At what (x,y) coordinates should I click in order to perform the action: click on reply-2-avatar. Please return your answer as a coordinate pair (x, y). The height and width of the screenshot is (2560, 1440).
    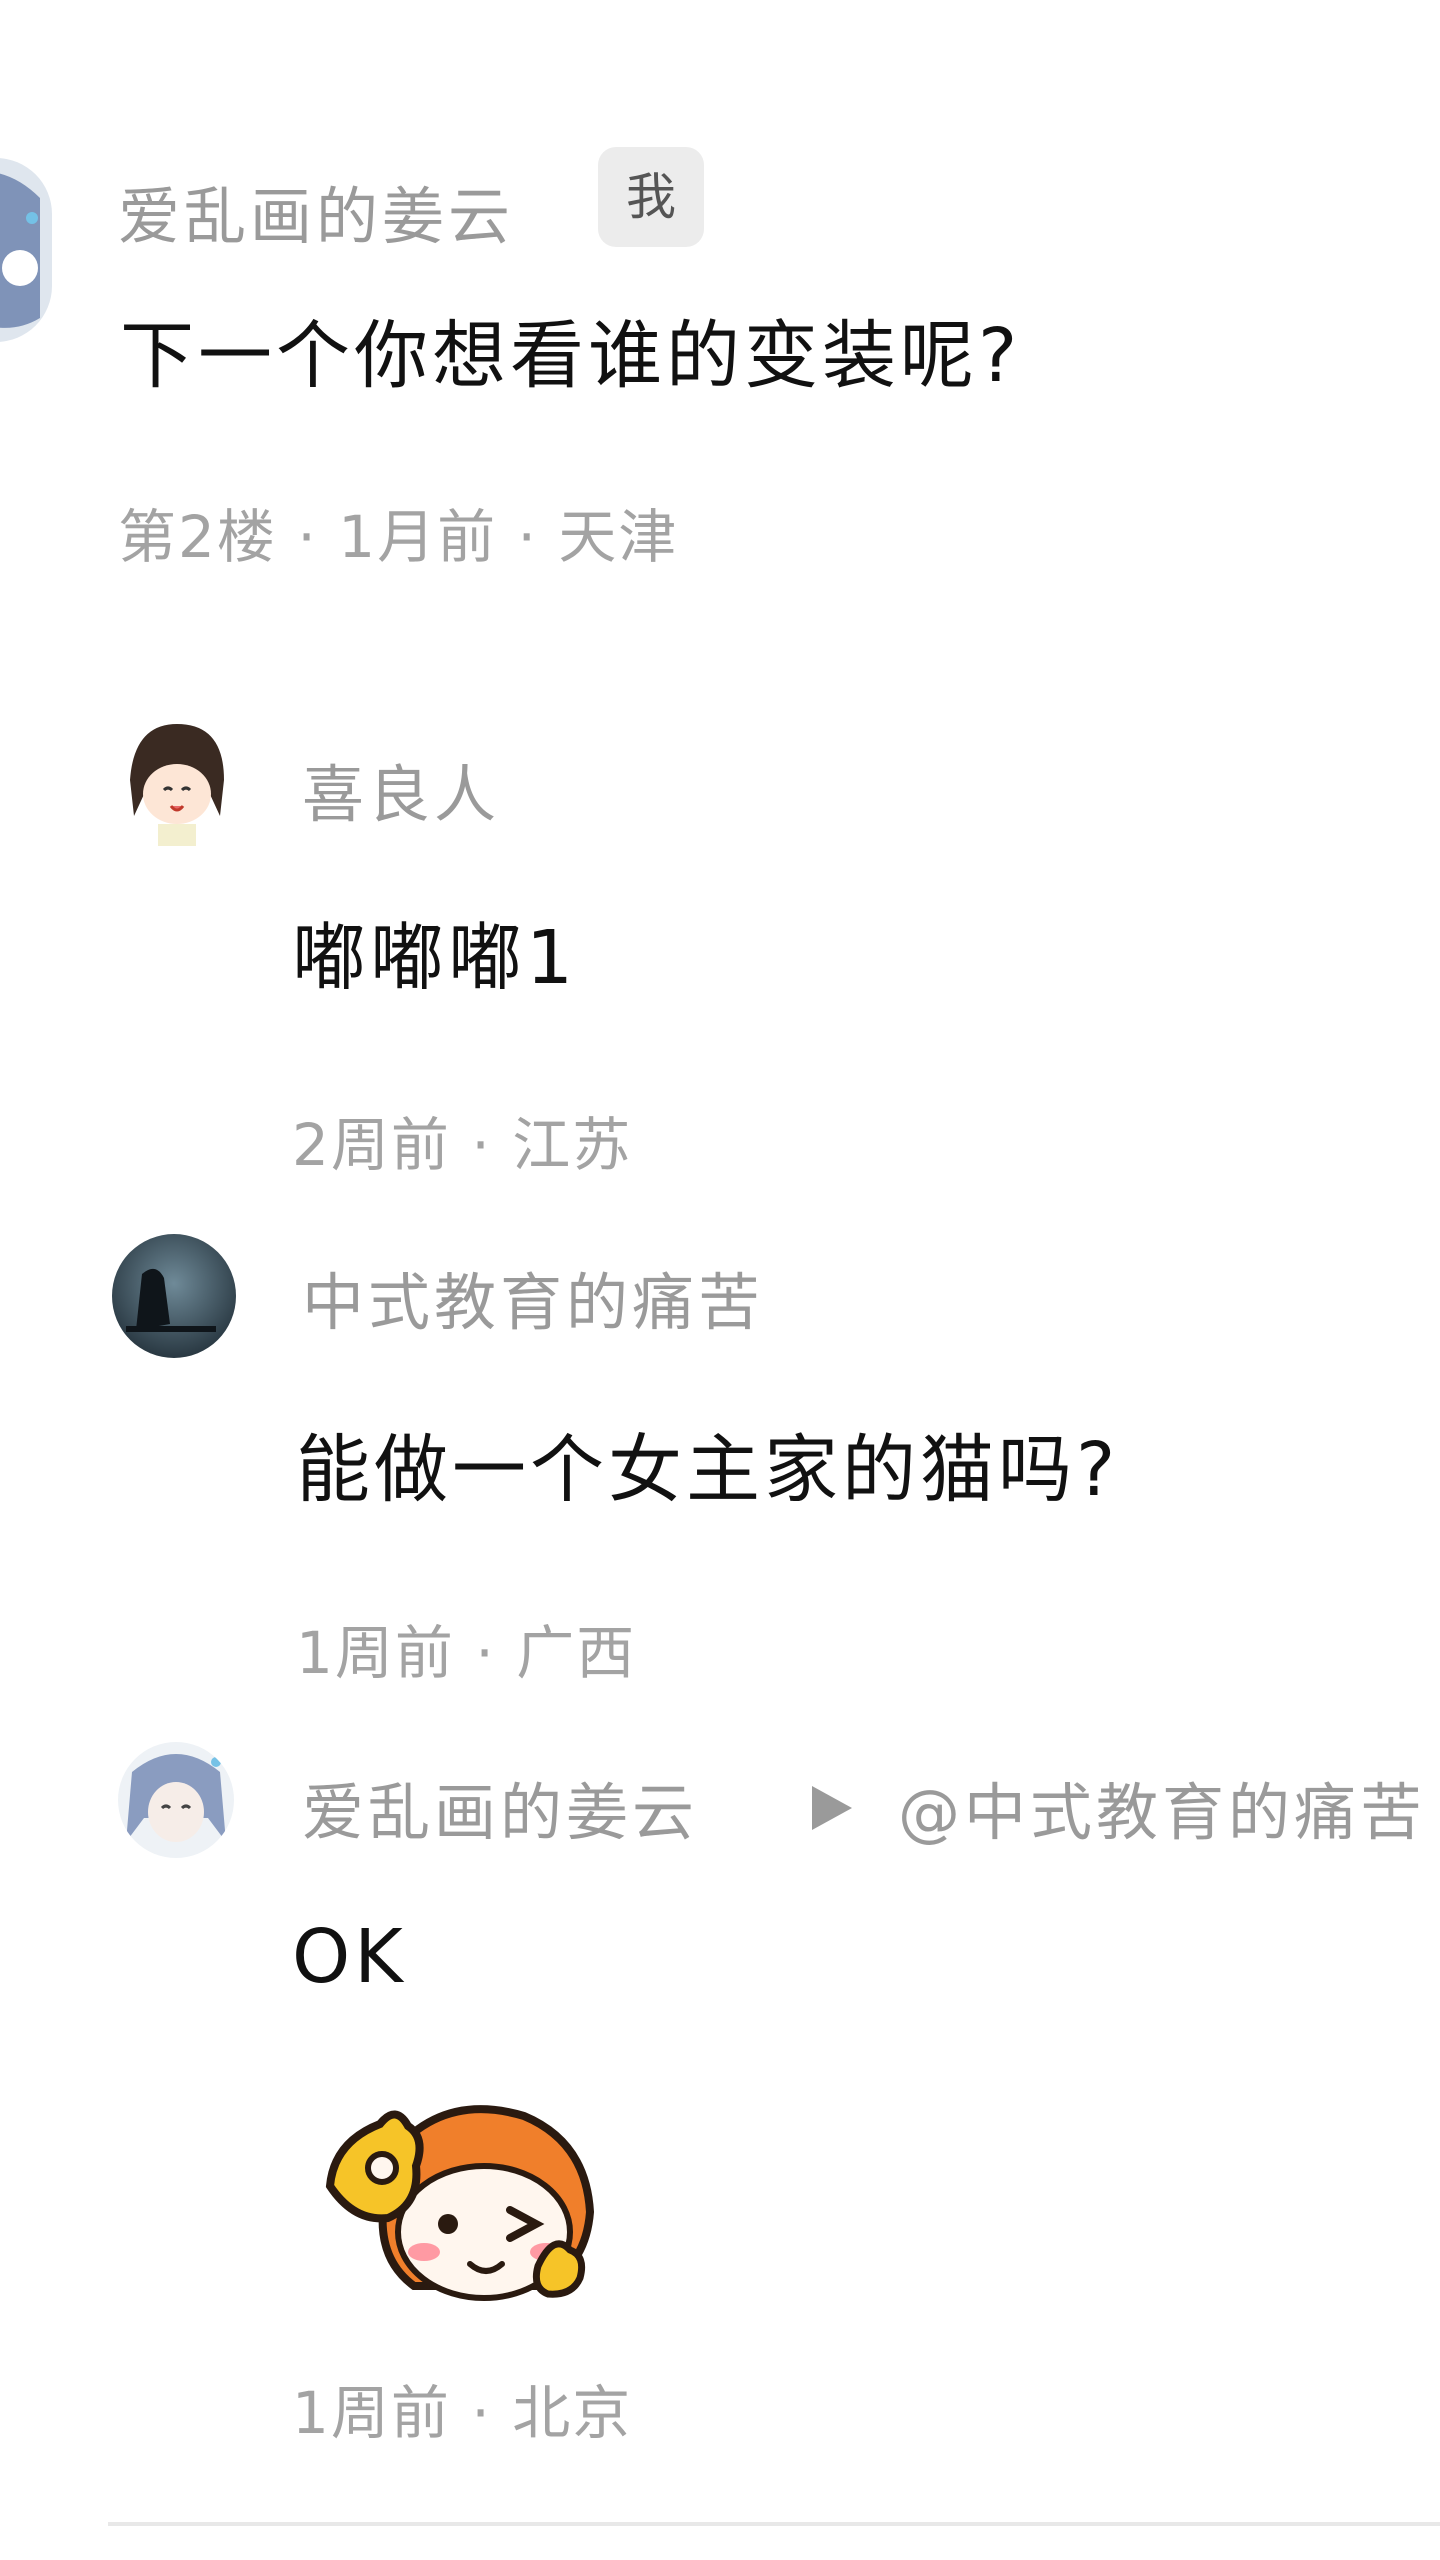
    Looking at the image, I should click on (174, 1296).